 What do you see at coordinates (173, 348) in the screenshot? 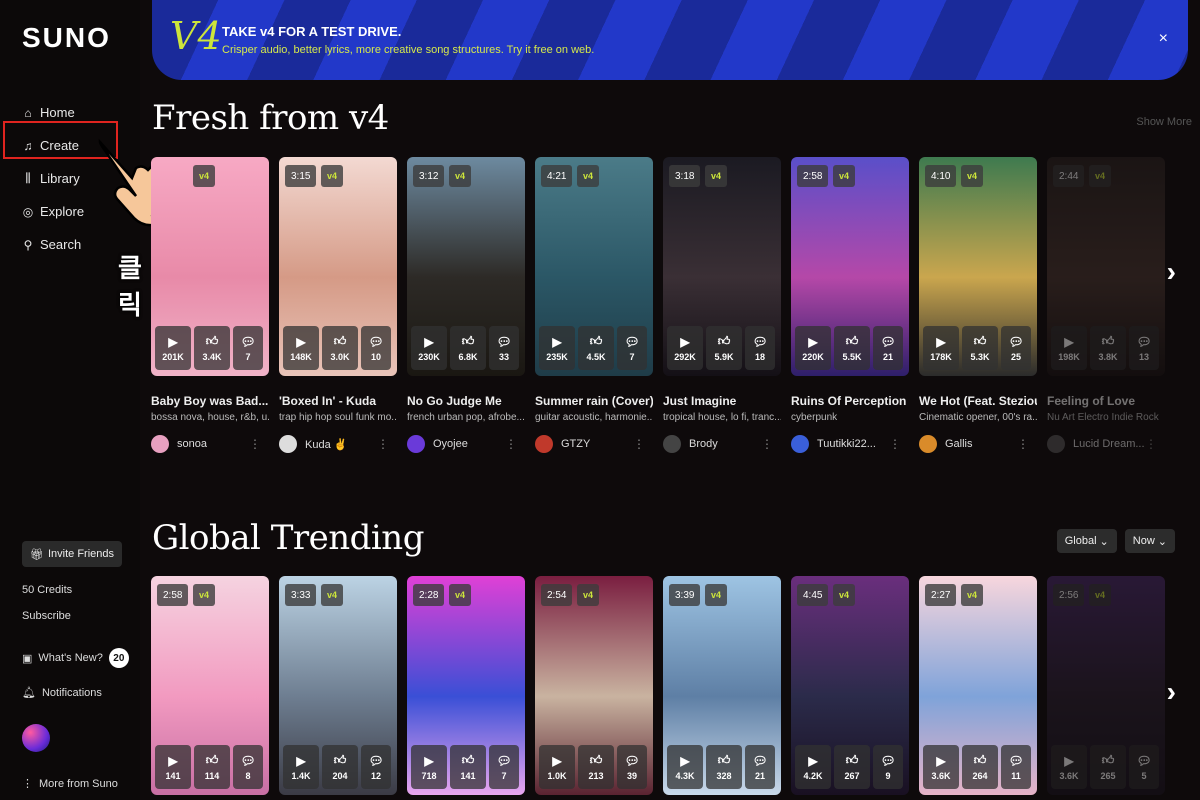
I see `play-stat: ▶ 201K` at bounding box center [173, 348].